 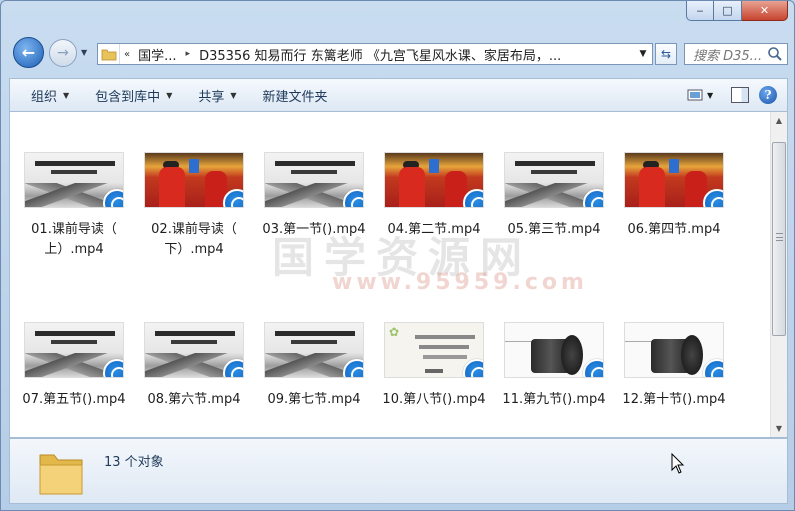 I want to click on include-library-menu: 包含到库中 ▼, so click(x=133, y=95).